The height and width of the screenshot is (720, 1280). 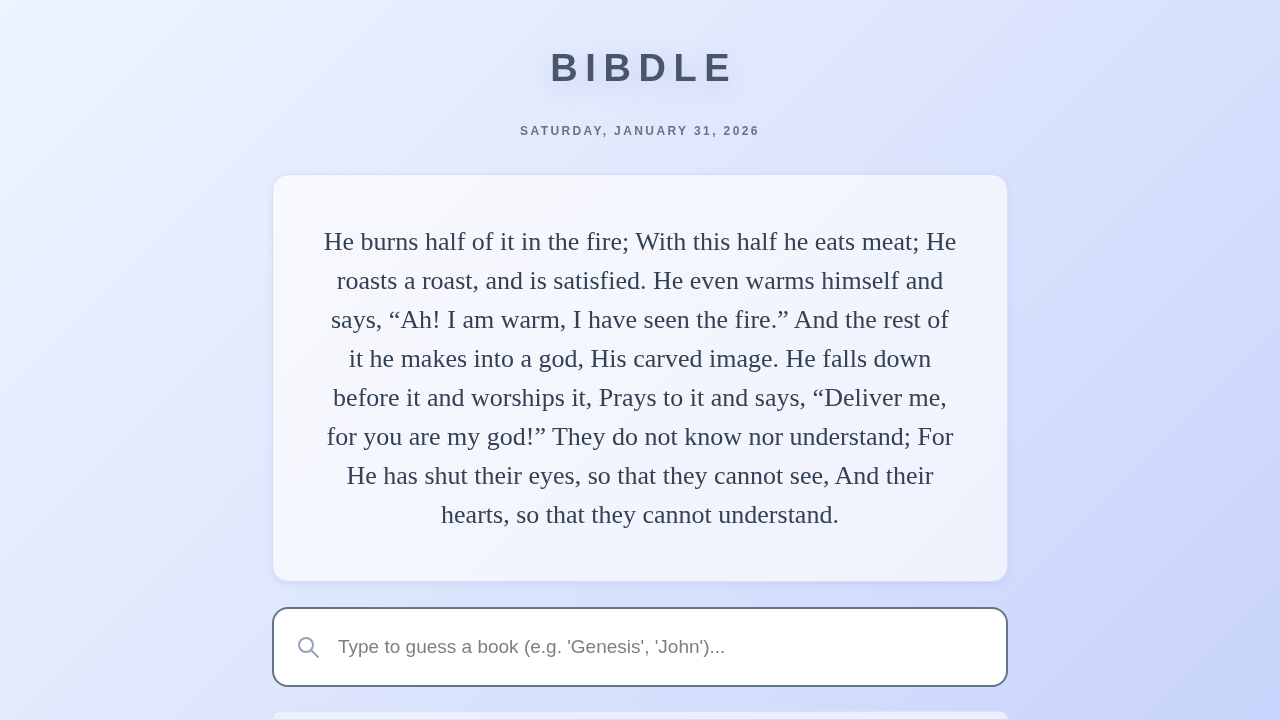 I want to click on app-title: BIBDLE, so click(x=644, y=68).